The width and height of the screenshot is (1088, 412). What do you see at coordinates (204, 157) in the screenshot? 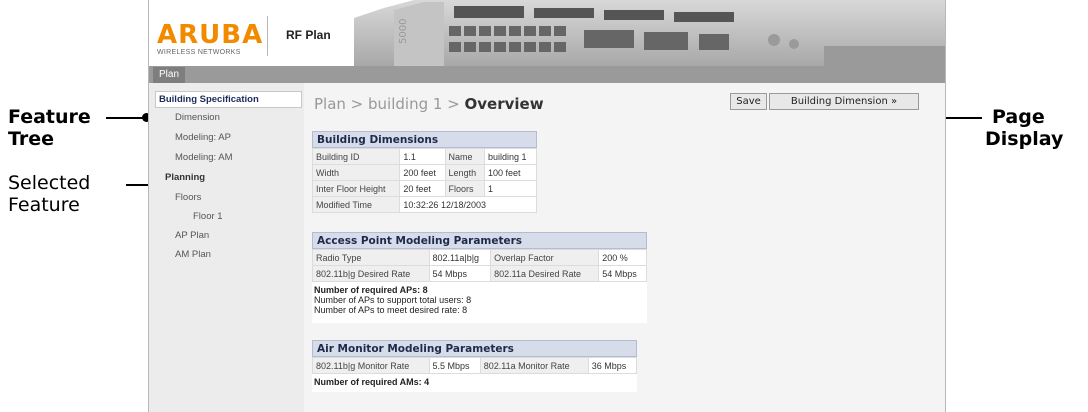
I see `tree-item-modeling-am: Modeling: AM` at bounding box center [204, 157].